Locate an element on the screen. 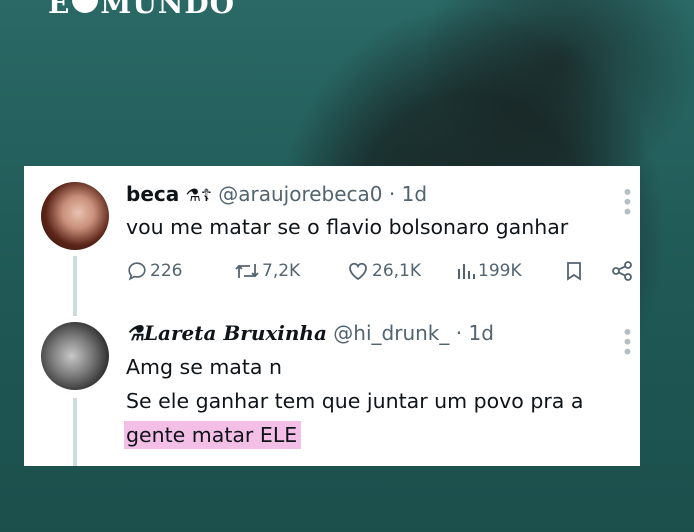 This screenshot has width=694, height=532. reply-icon is located at coordinates (137, 271).